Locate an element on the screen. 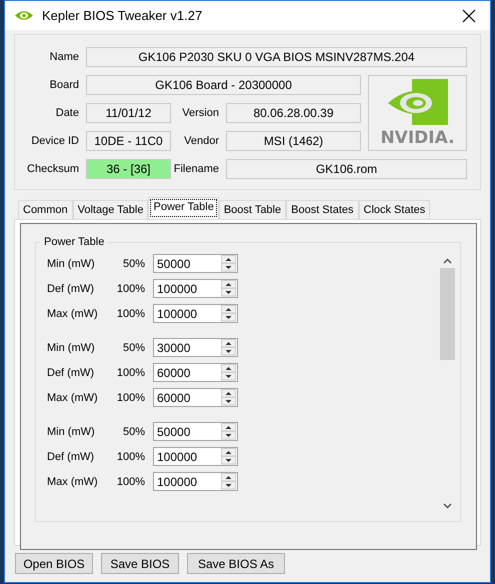 The height and width of the screenshot is (584, 495). tab: Voltage Table is located at coordinates (110, 209).